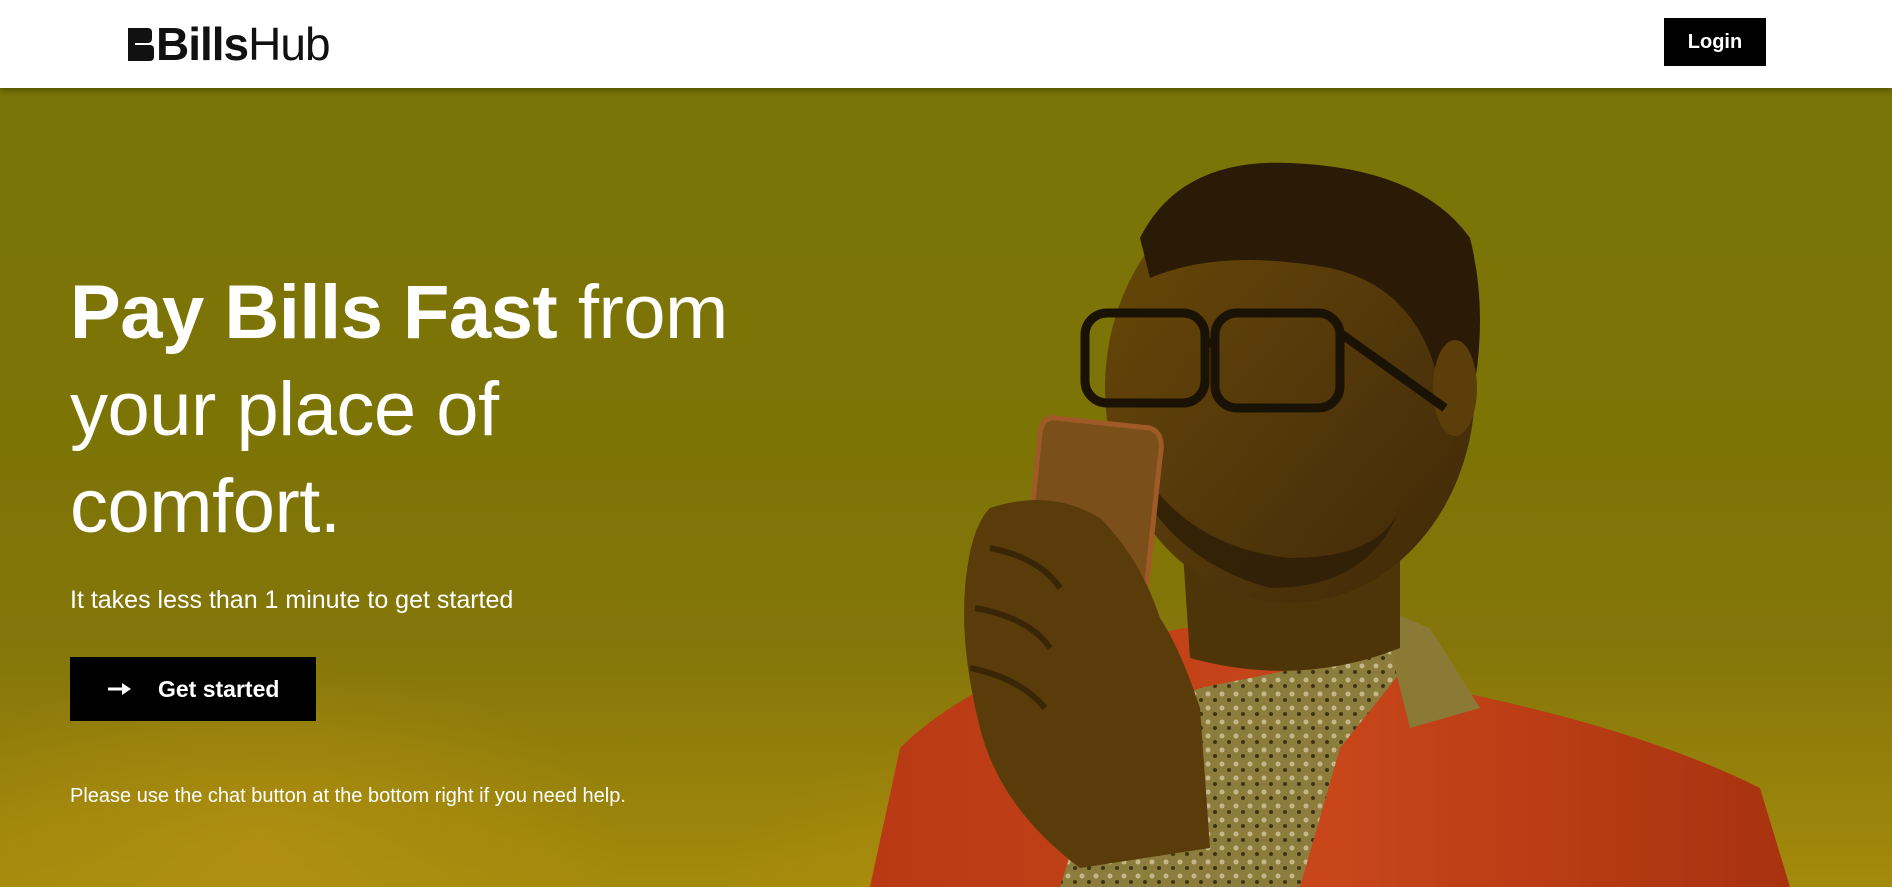  What do you see at coordinates (289, 44) in the screenshot?
I see `logo-light-text: Hub` at bounding box center [289, 44].